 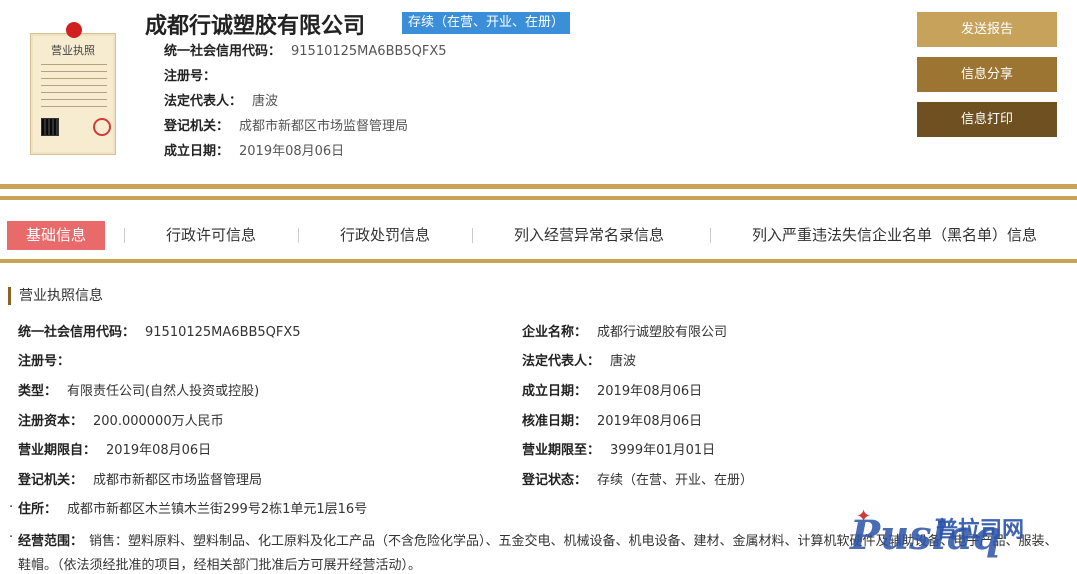 What do you see at coordinates (50, 127) in the screenshot?
I see `qr-code-icon` at bounding box center [50, 127].